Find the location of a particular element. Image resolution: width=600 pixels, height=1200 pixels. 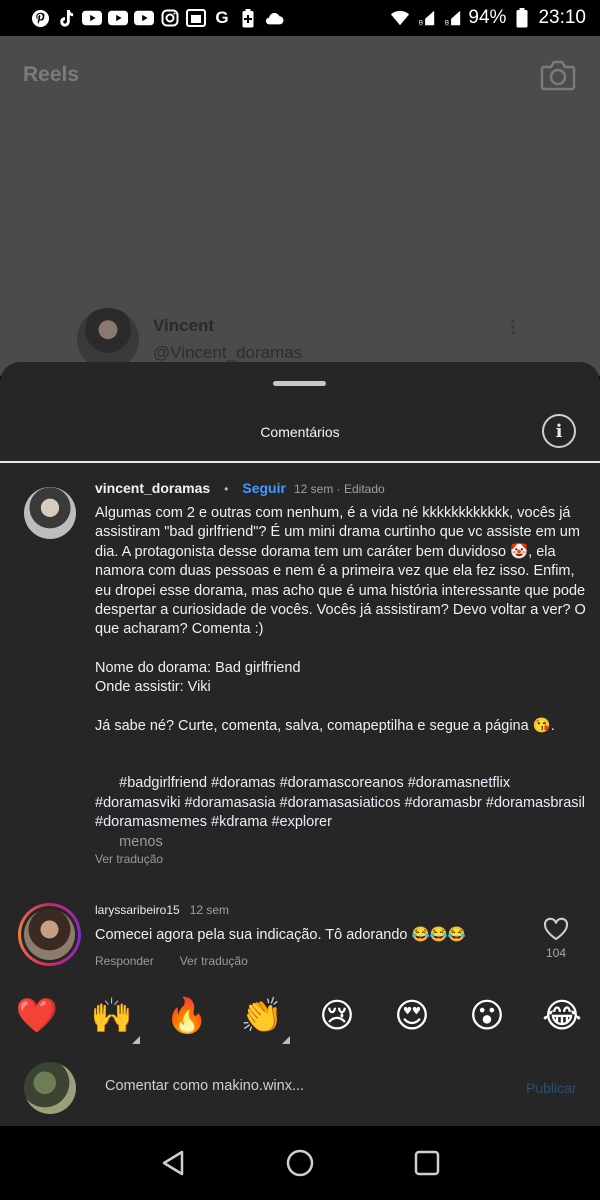

reply-button: Responder is located at coordinates (124, 961).